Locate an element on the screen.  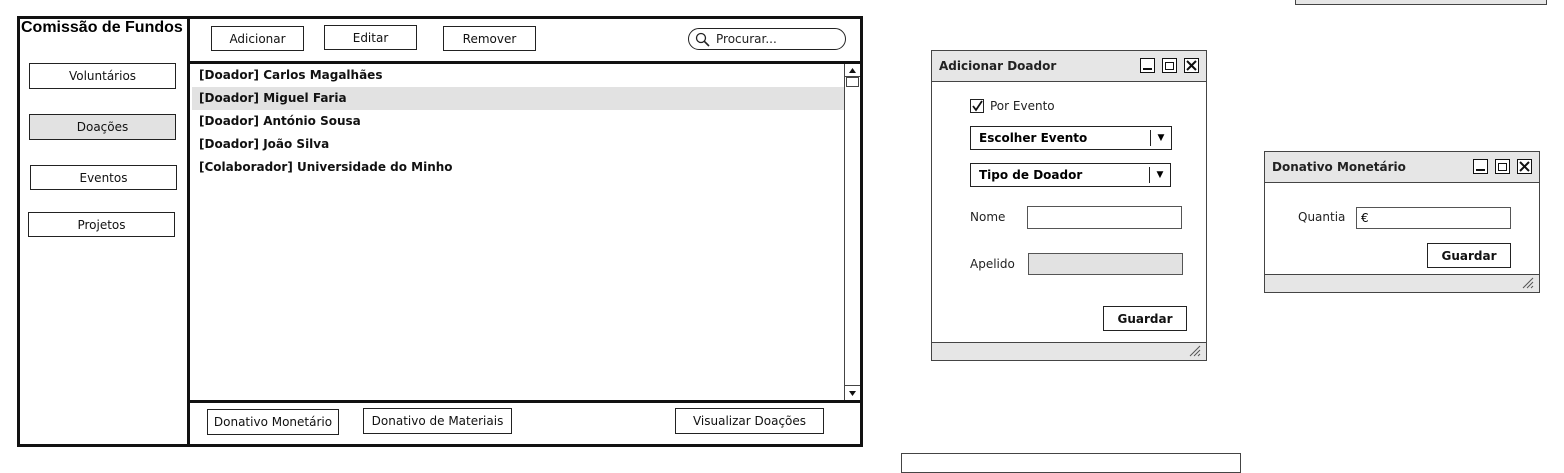
edit-button: Editar is located at coordinates (370, 37).